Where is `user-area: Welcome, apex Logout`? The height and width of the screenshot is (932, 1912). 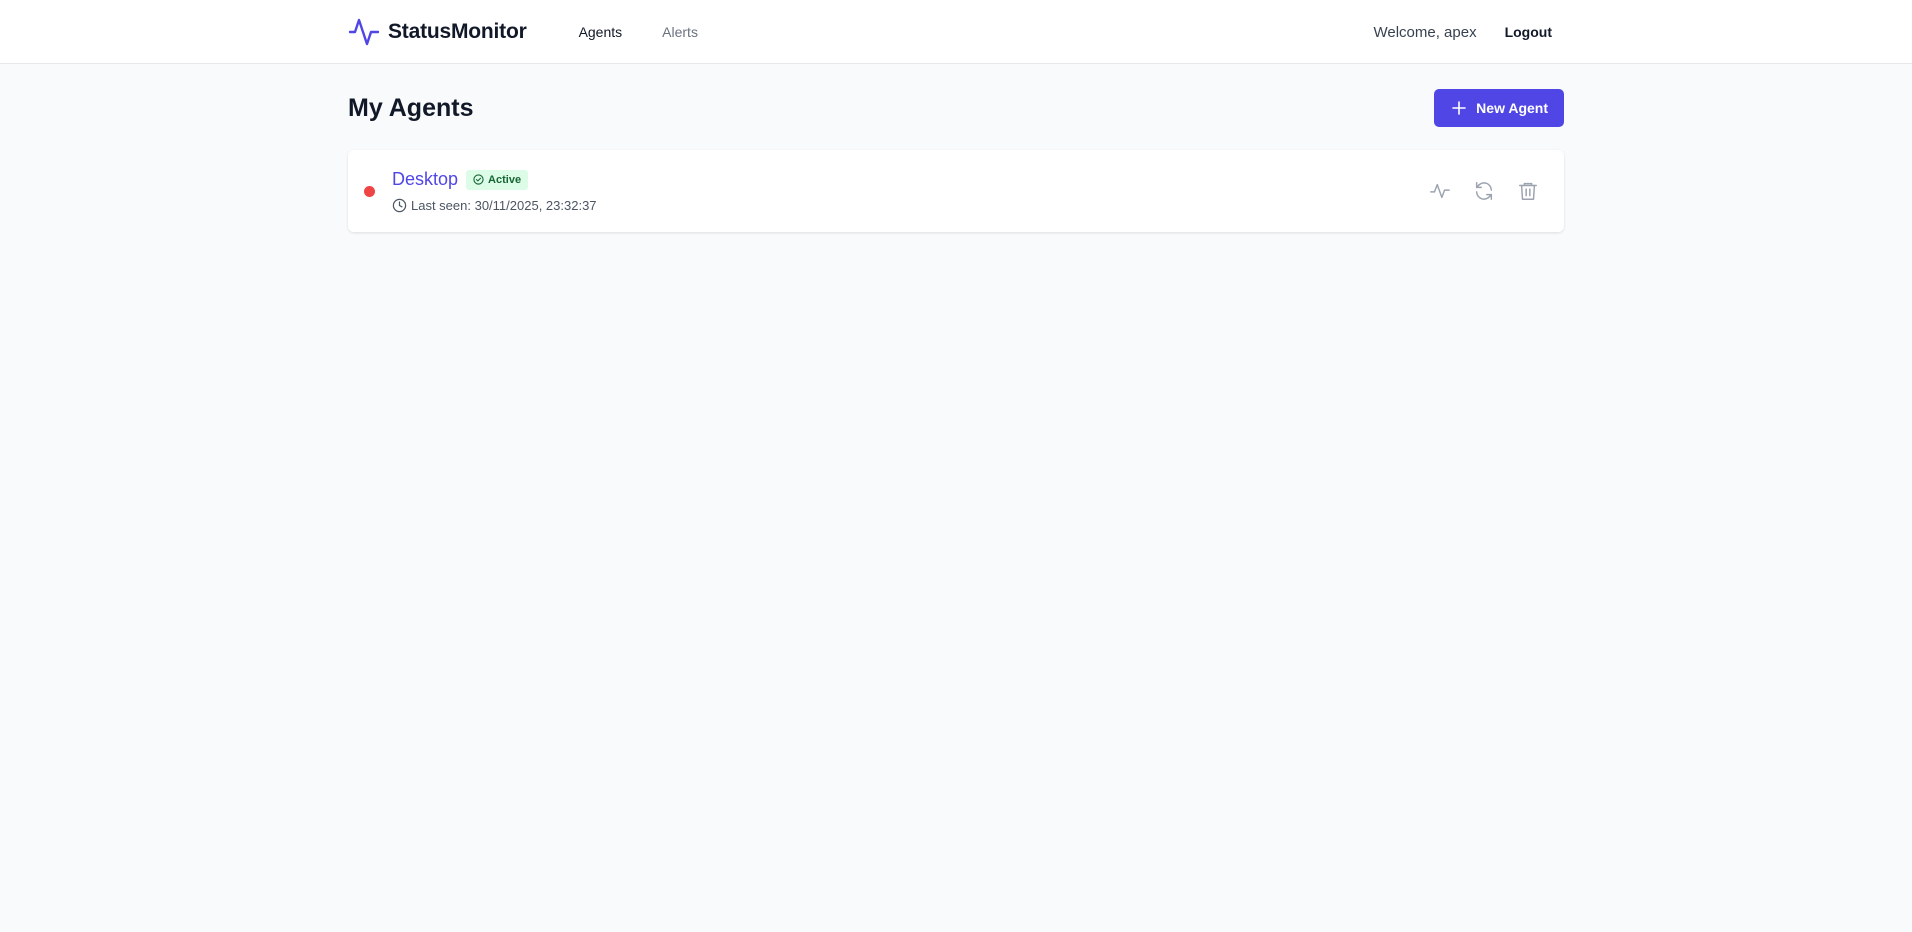
user-area: Welcome, apex Logout is located at coordinates (1468, 32).